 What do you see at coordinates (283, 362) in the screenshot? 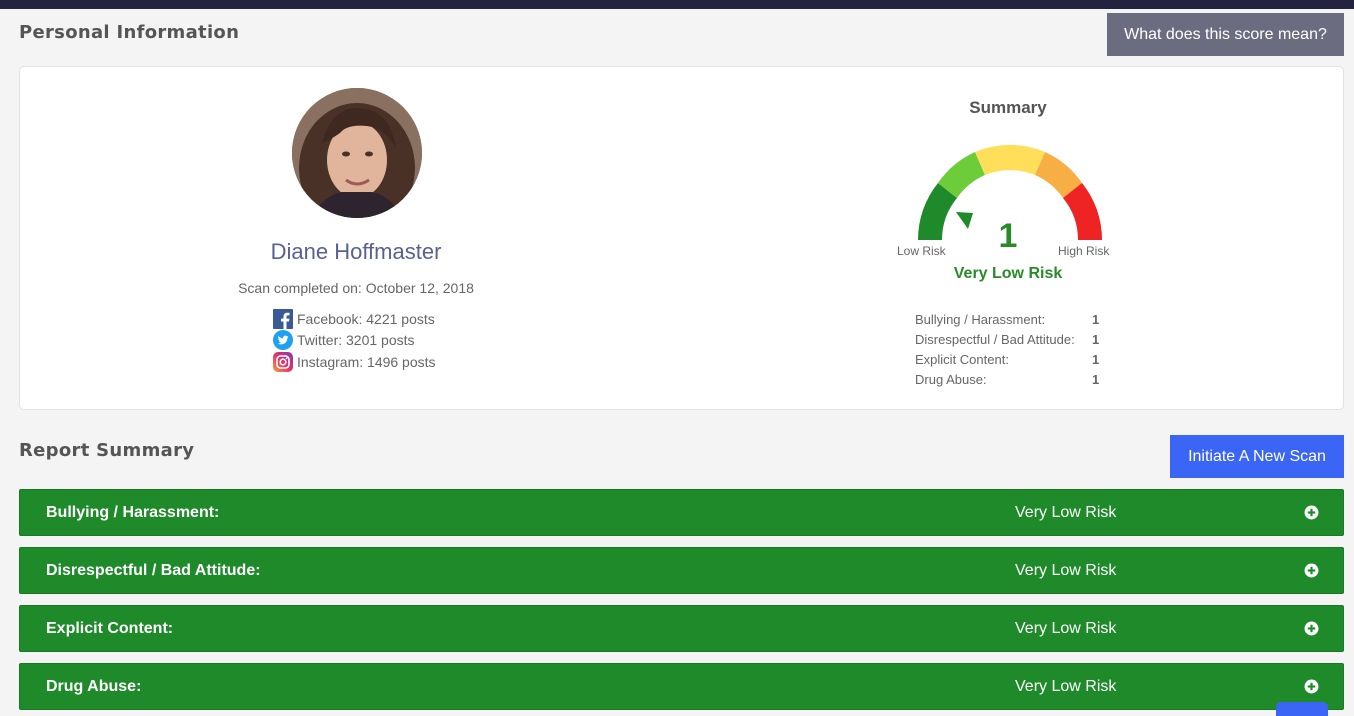
I see `instagram-icon` at bounding box center [283, 362].